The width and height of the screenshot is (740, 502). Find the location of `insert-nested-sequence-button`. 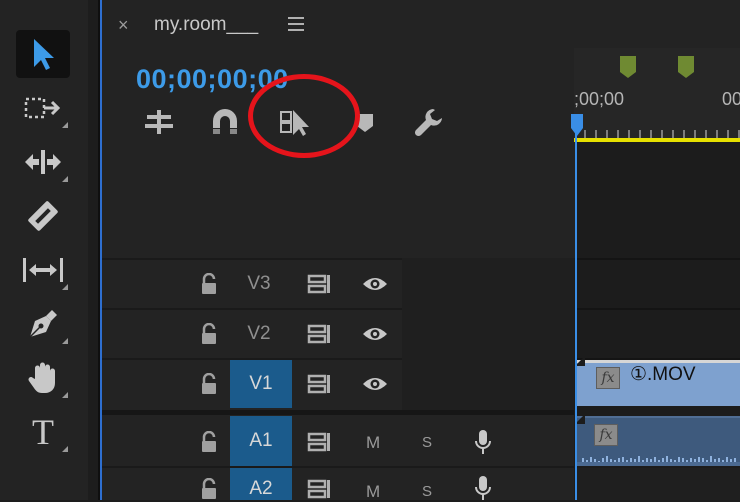

insert-nested-sequence-button is located at coordinates (159, 122).